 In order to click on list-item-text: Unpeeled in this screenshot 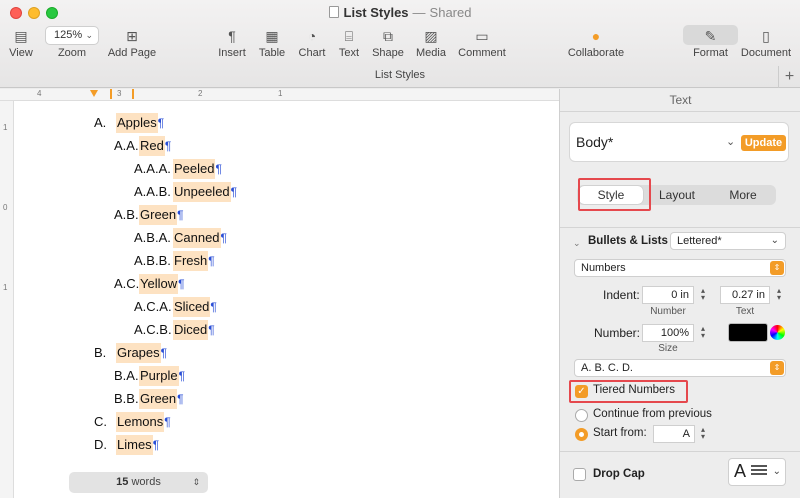, I will do `click(202, 192)`.